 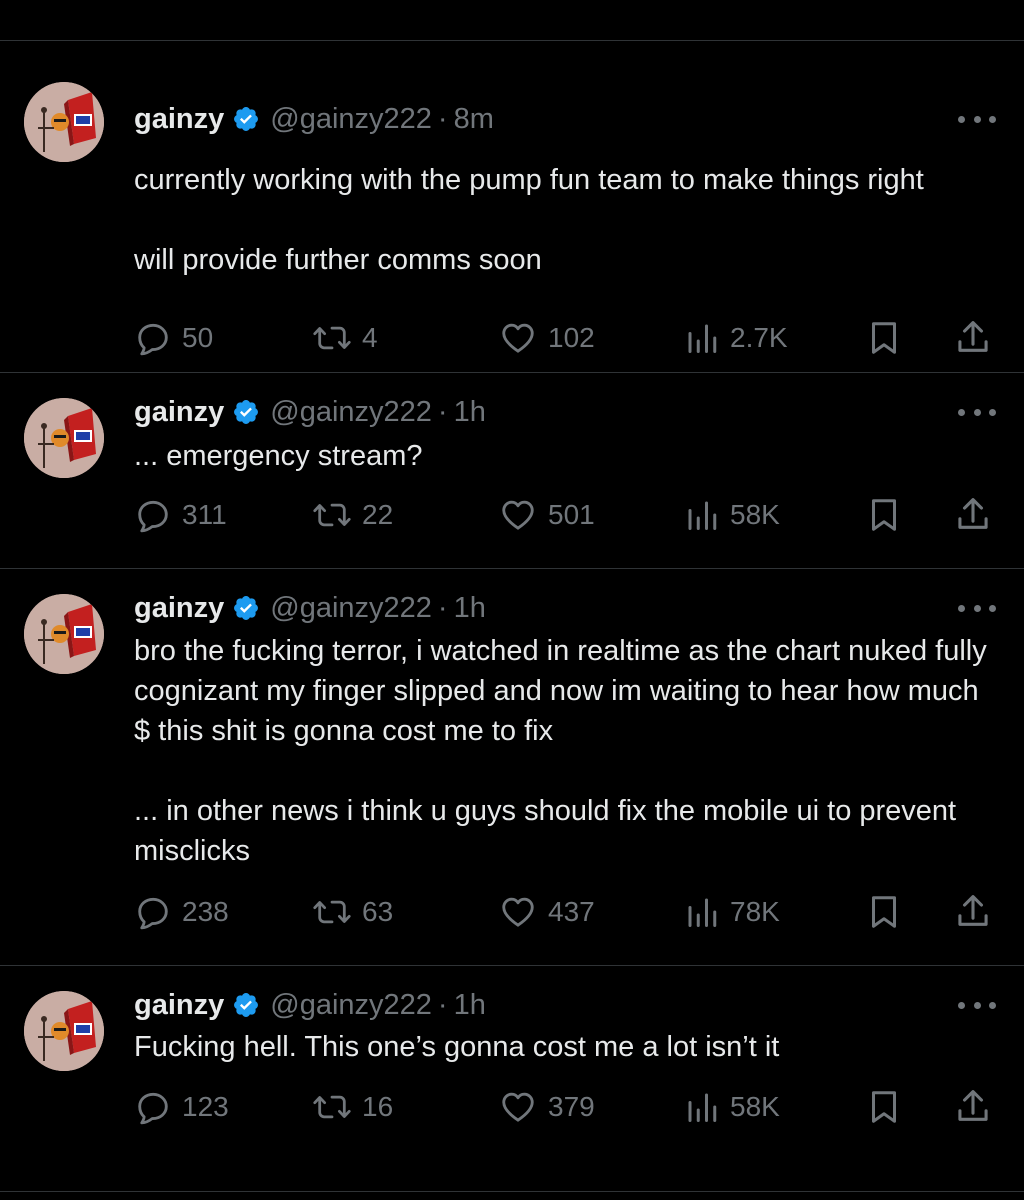 What do you see at coordinates (180, 515) in the screenshot?
I see `reply-button: 311` at bounding box center [180, 515].